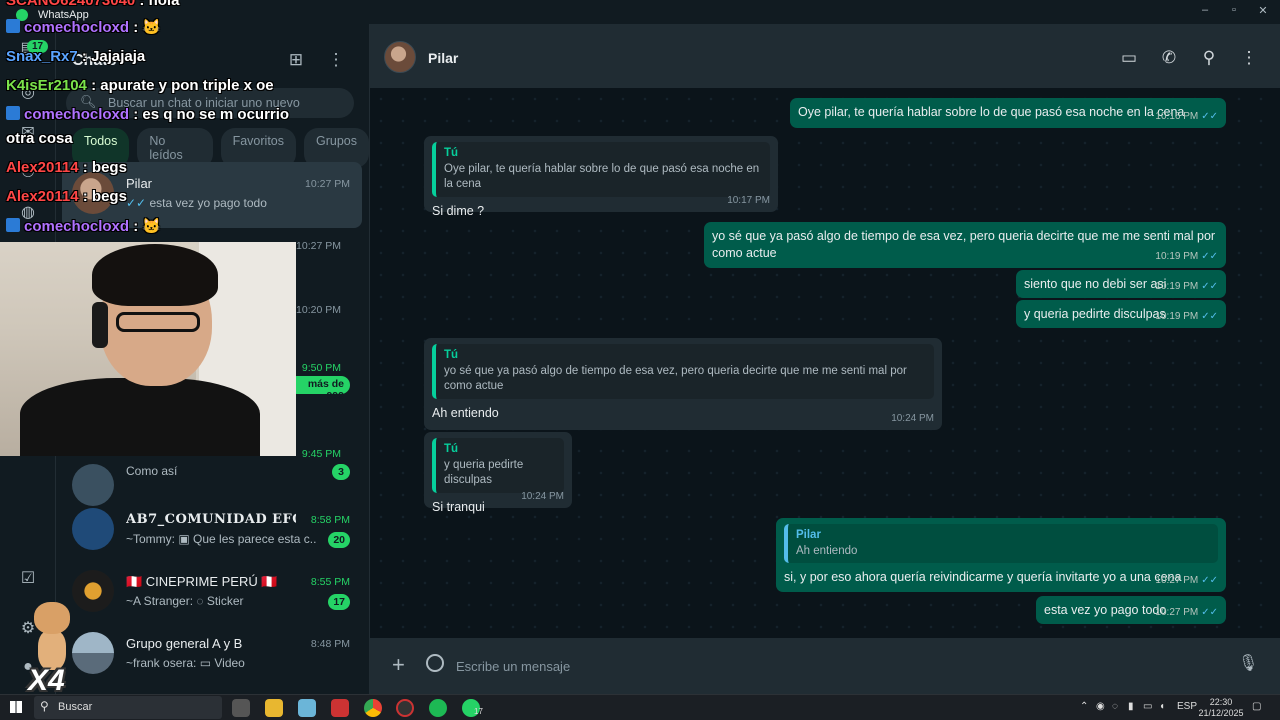 The height and width of the screenshot is (720, 1280). I want to click on message-input: Escribe un mensaje, so click(841, 666).